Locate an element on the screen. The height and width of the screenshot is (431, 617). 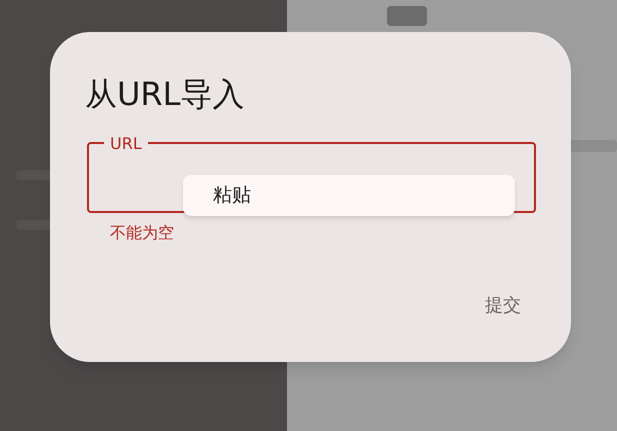
dialog-title: 从URL导入 is located at coordinates (164, 94).